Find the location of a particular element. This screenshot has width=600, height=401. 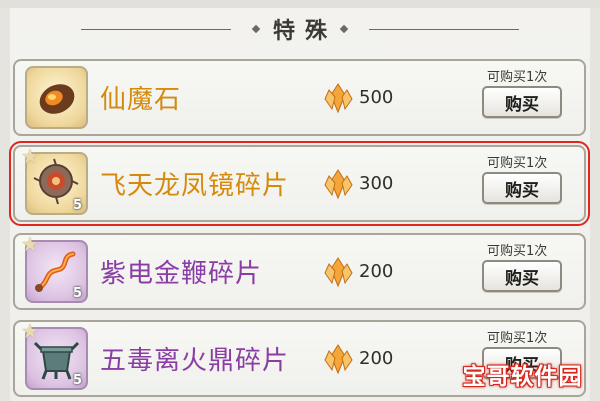

section-title: 特殊 is located at coordinates (304, 31).